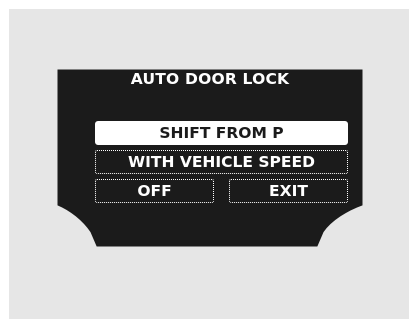  I want to click on menu-title: AUTO DOOR LOCK, so click(210, 79).